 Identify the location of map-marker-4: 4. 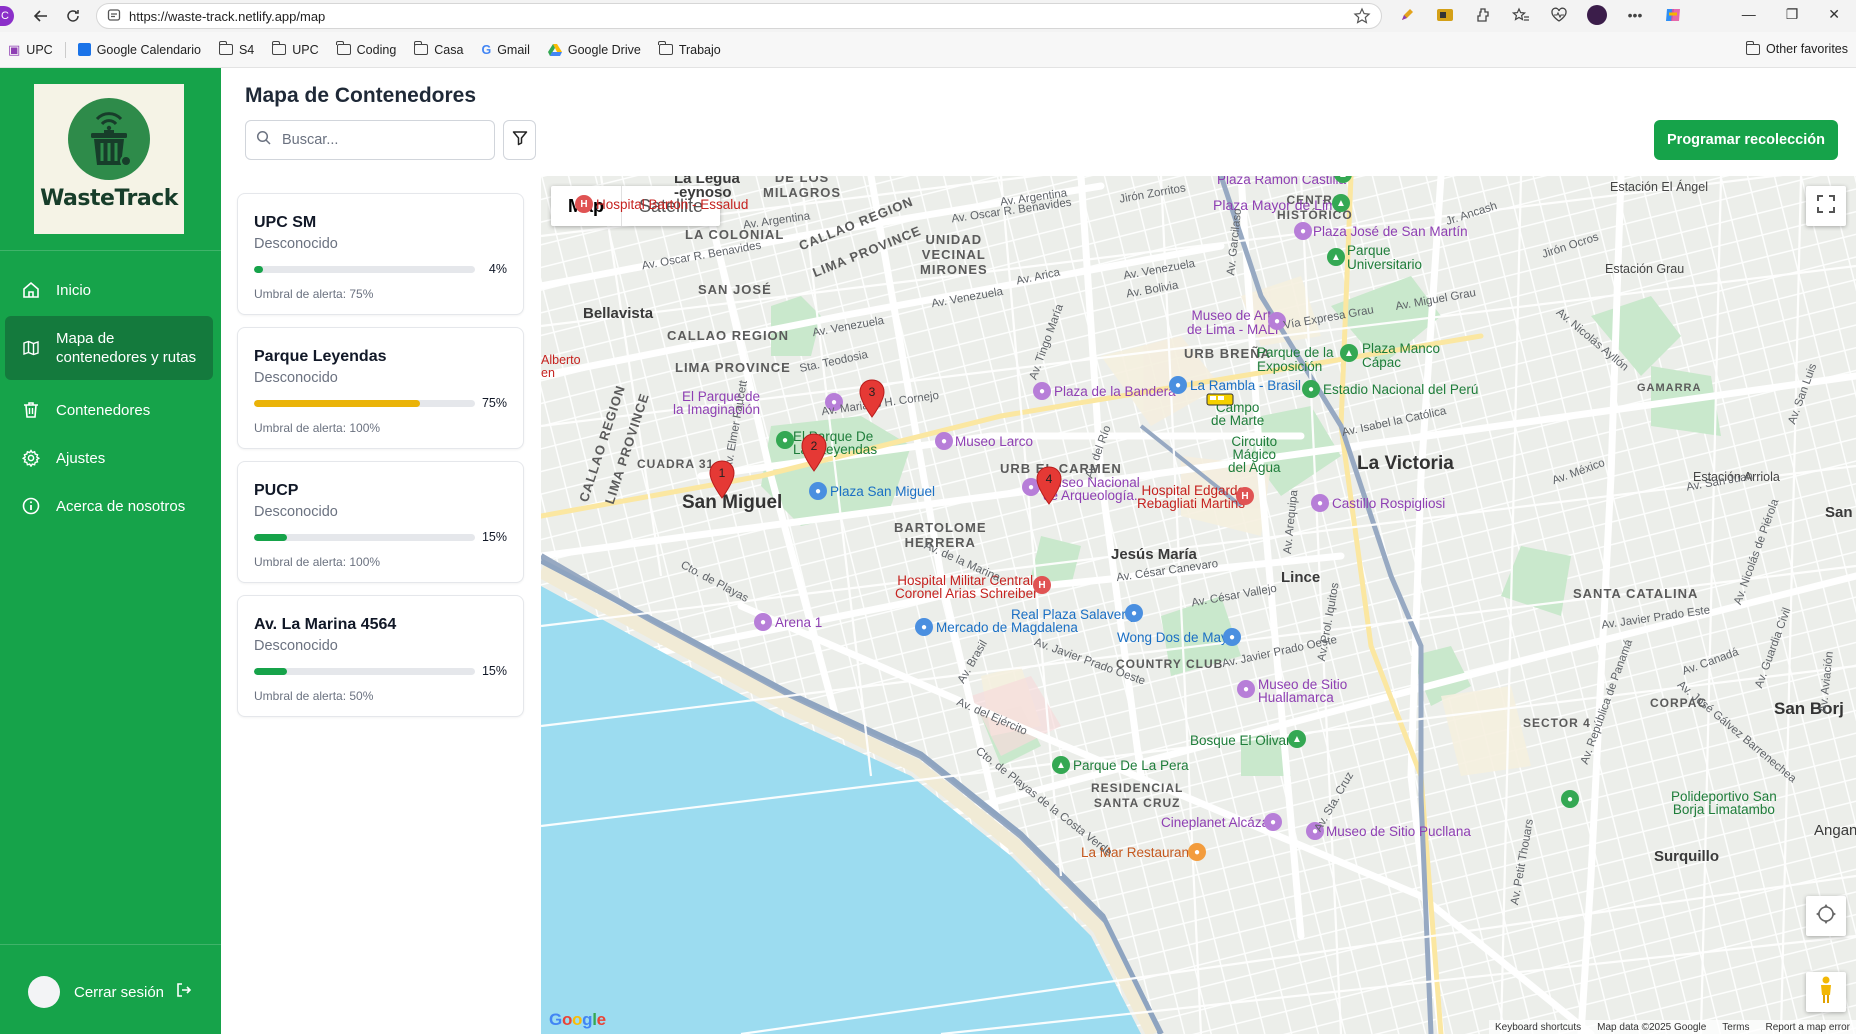
(1049, 486).